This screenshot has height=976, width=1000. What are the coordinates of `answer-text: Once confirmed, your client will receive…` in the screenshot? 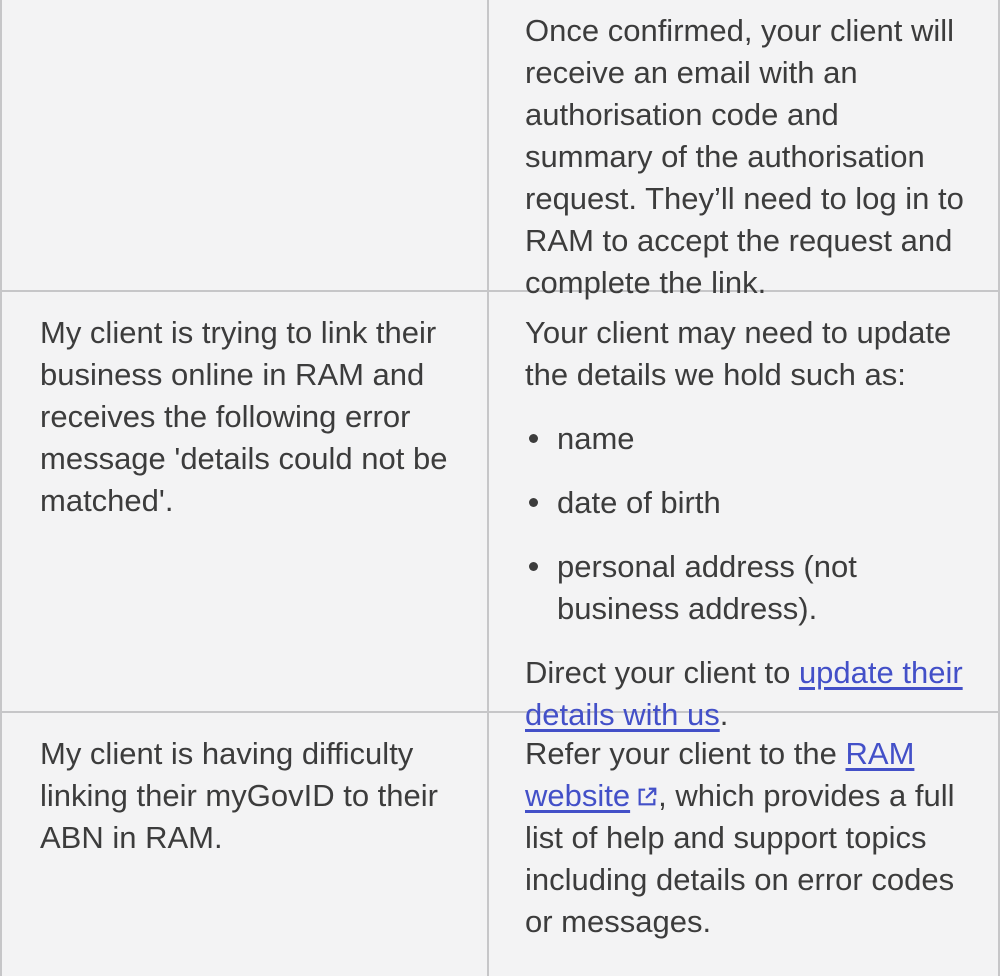 It's located at (744, 156).